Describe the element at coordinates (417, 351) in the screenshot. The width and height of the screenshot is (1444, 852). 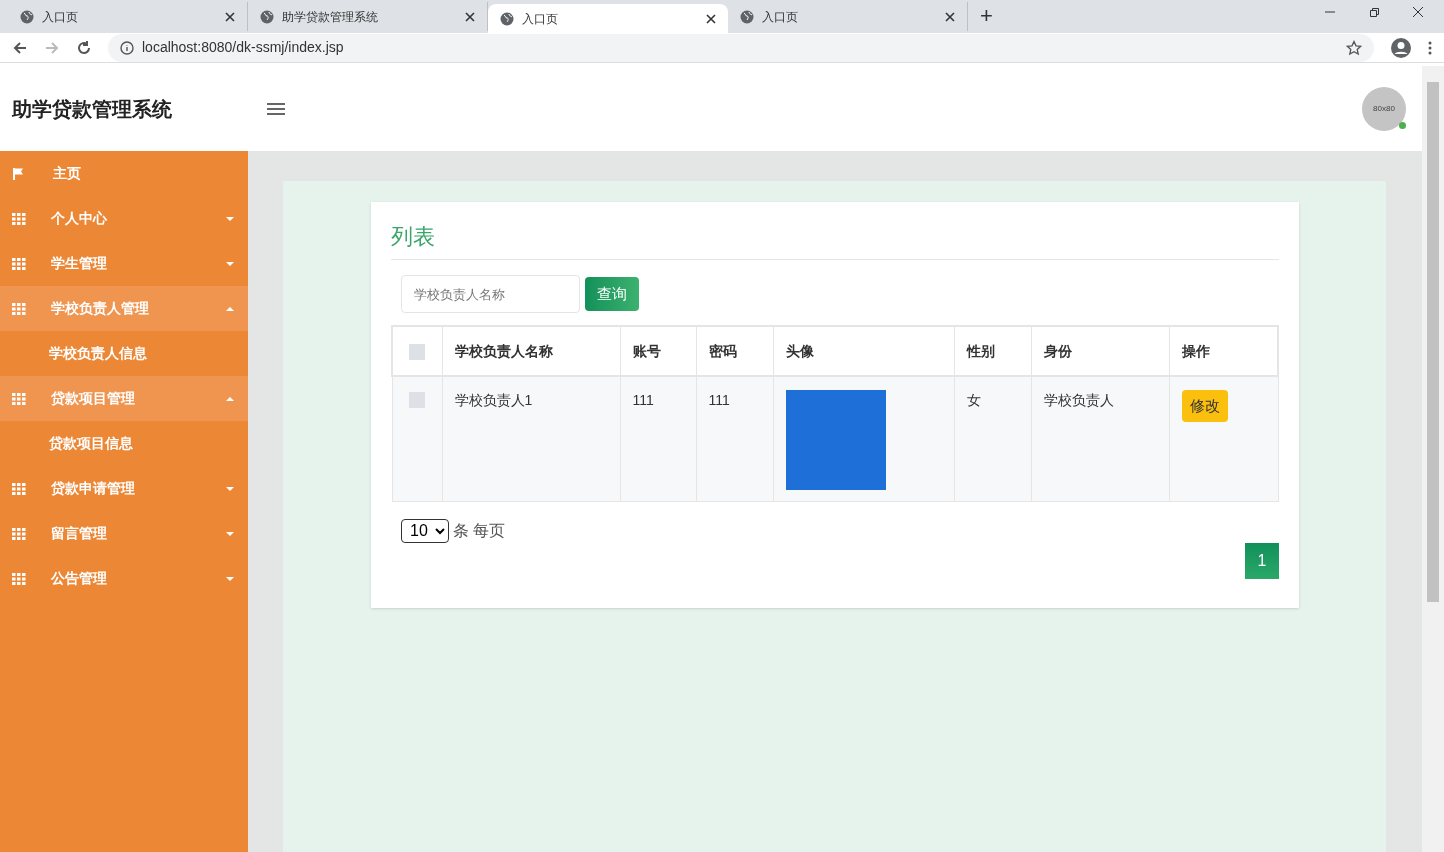
I see `select-all-checkbox` at that location.